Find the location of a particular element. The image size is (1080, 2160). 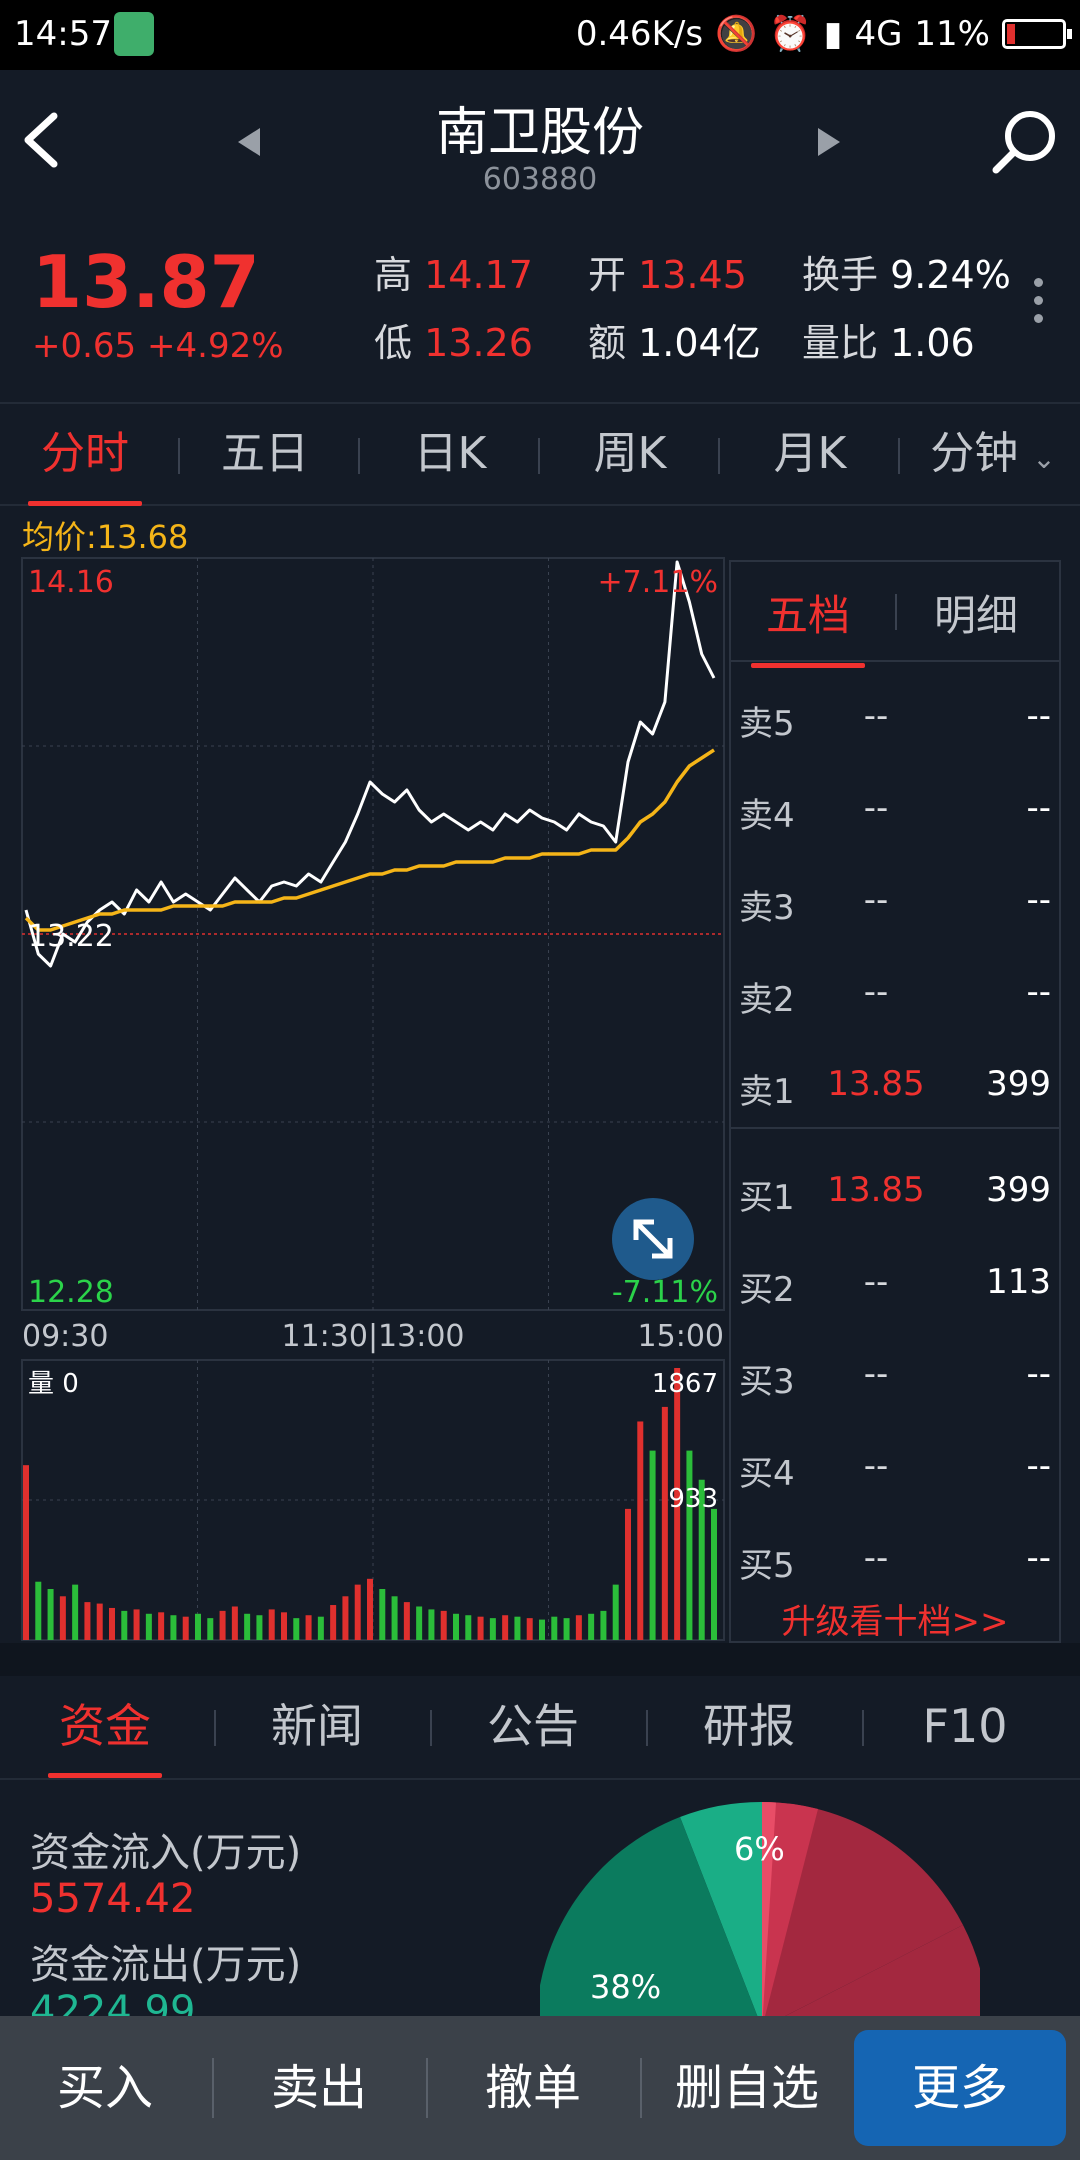

tab-monthly-k: 月K is located at coordinates (810, 455).